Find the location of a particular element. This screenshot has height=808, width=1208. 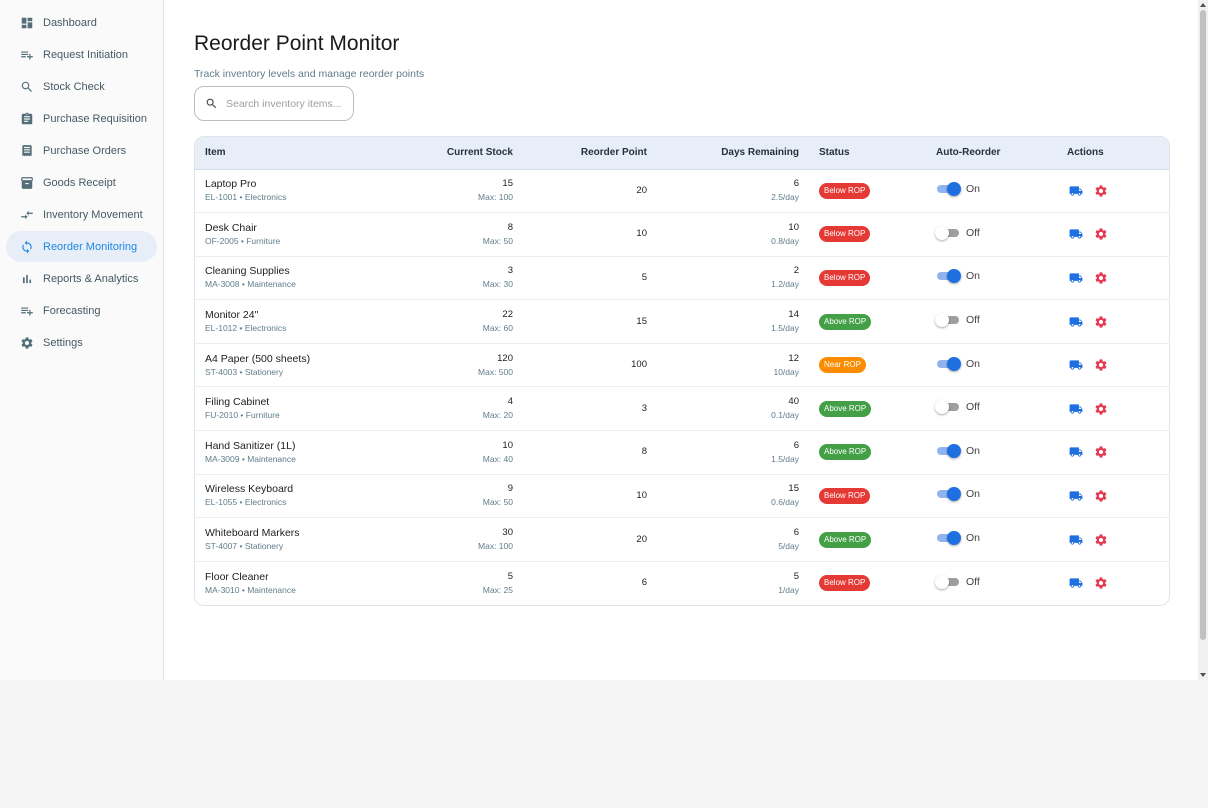

cell-current-stock: 8 Max: 50 is located at coordinates (454, 234).